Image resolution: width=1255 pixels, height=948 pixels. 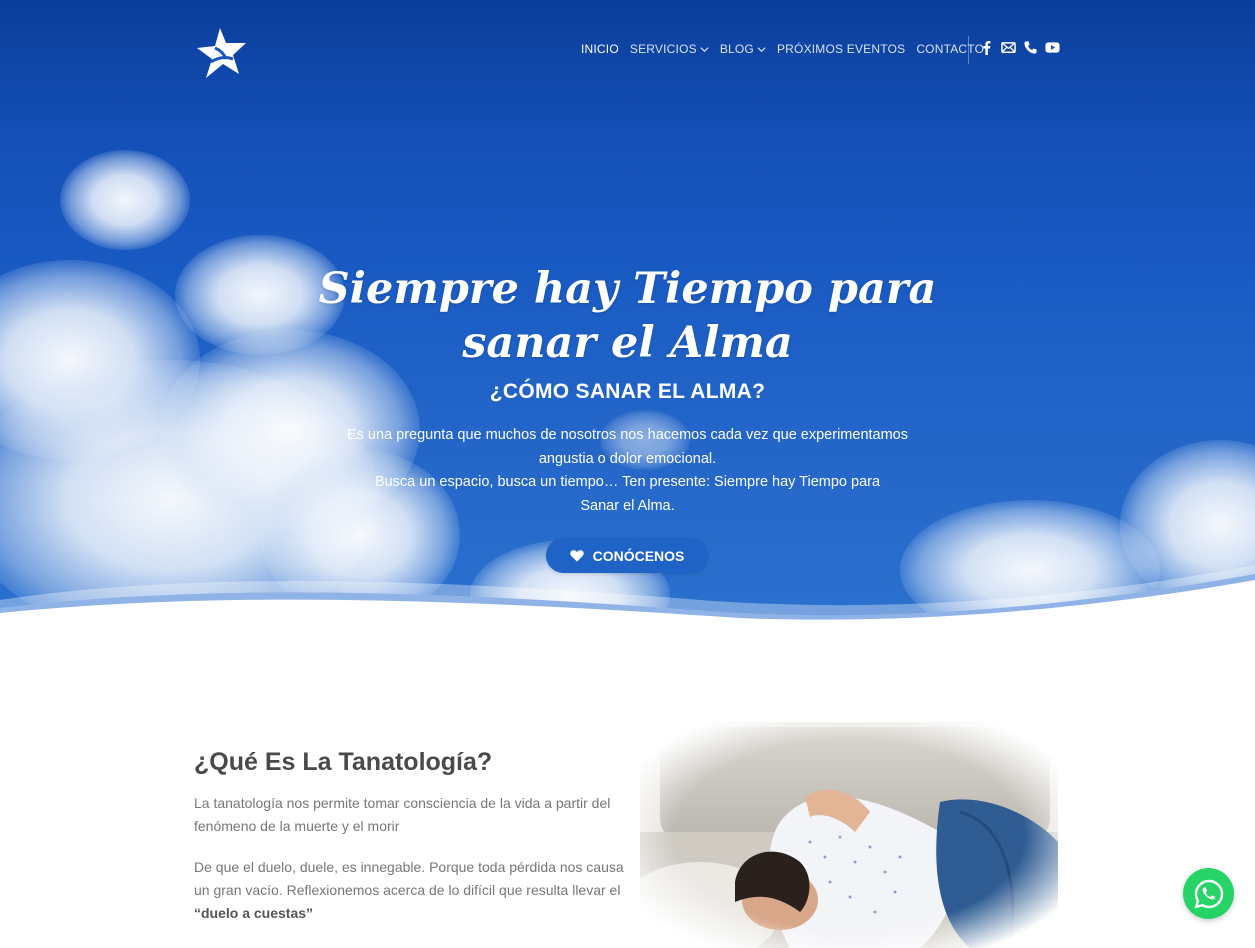 I want to click on heart-icon, so click(x=576, y=556).